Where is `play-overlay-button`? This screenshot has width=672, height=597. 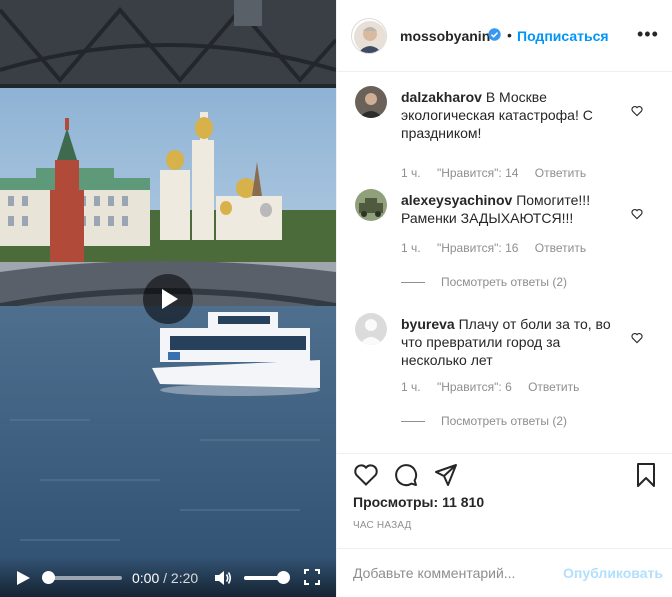
play-overlay-button is located at coordinates (168, 299).